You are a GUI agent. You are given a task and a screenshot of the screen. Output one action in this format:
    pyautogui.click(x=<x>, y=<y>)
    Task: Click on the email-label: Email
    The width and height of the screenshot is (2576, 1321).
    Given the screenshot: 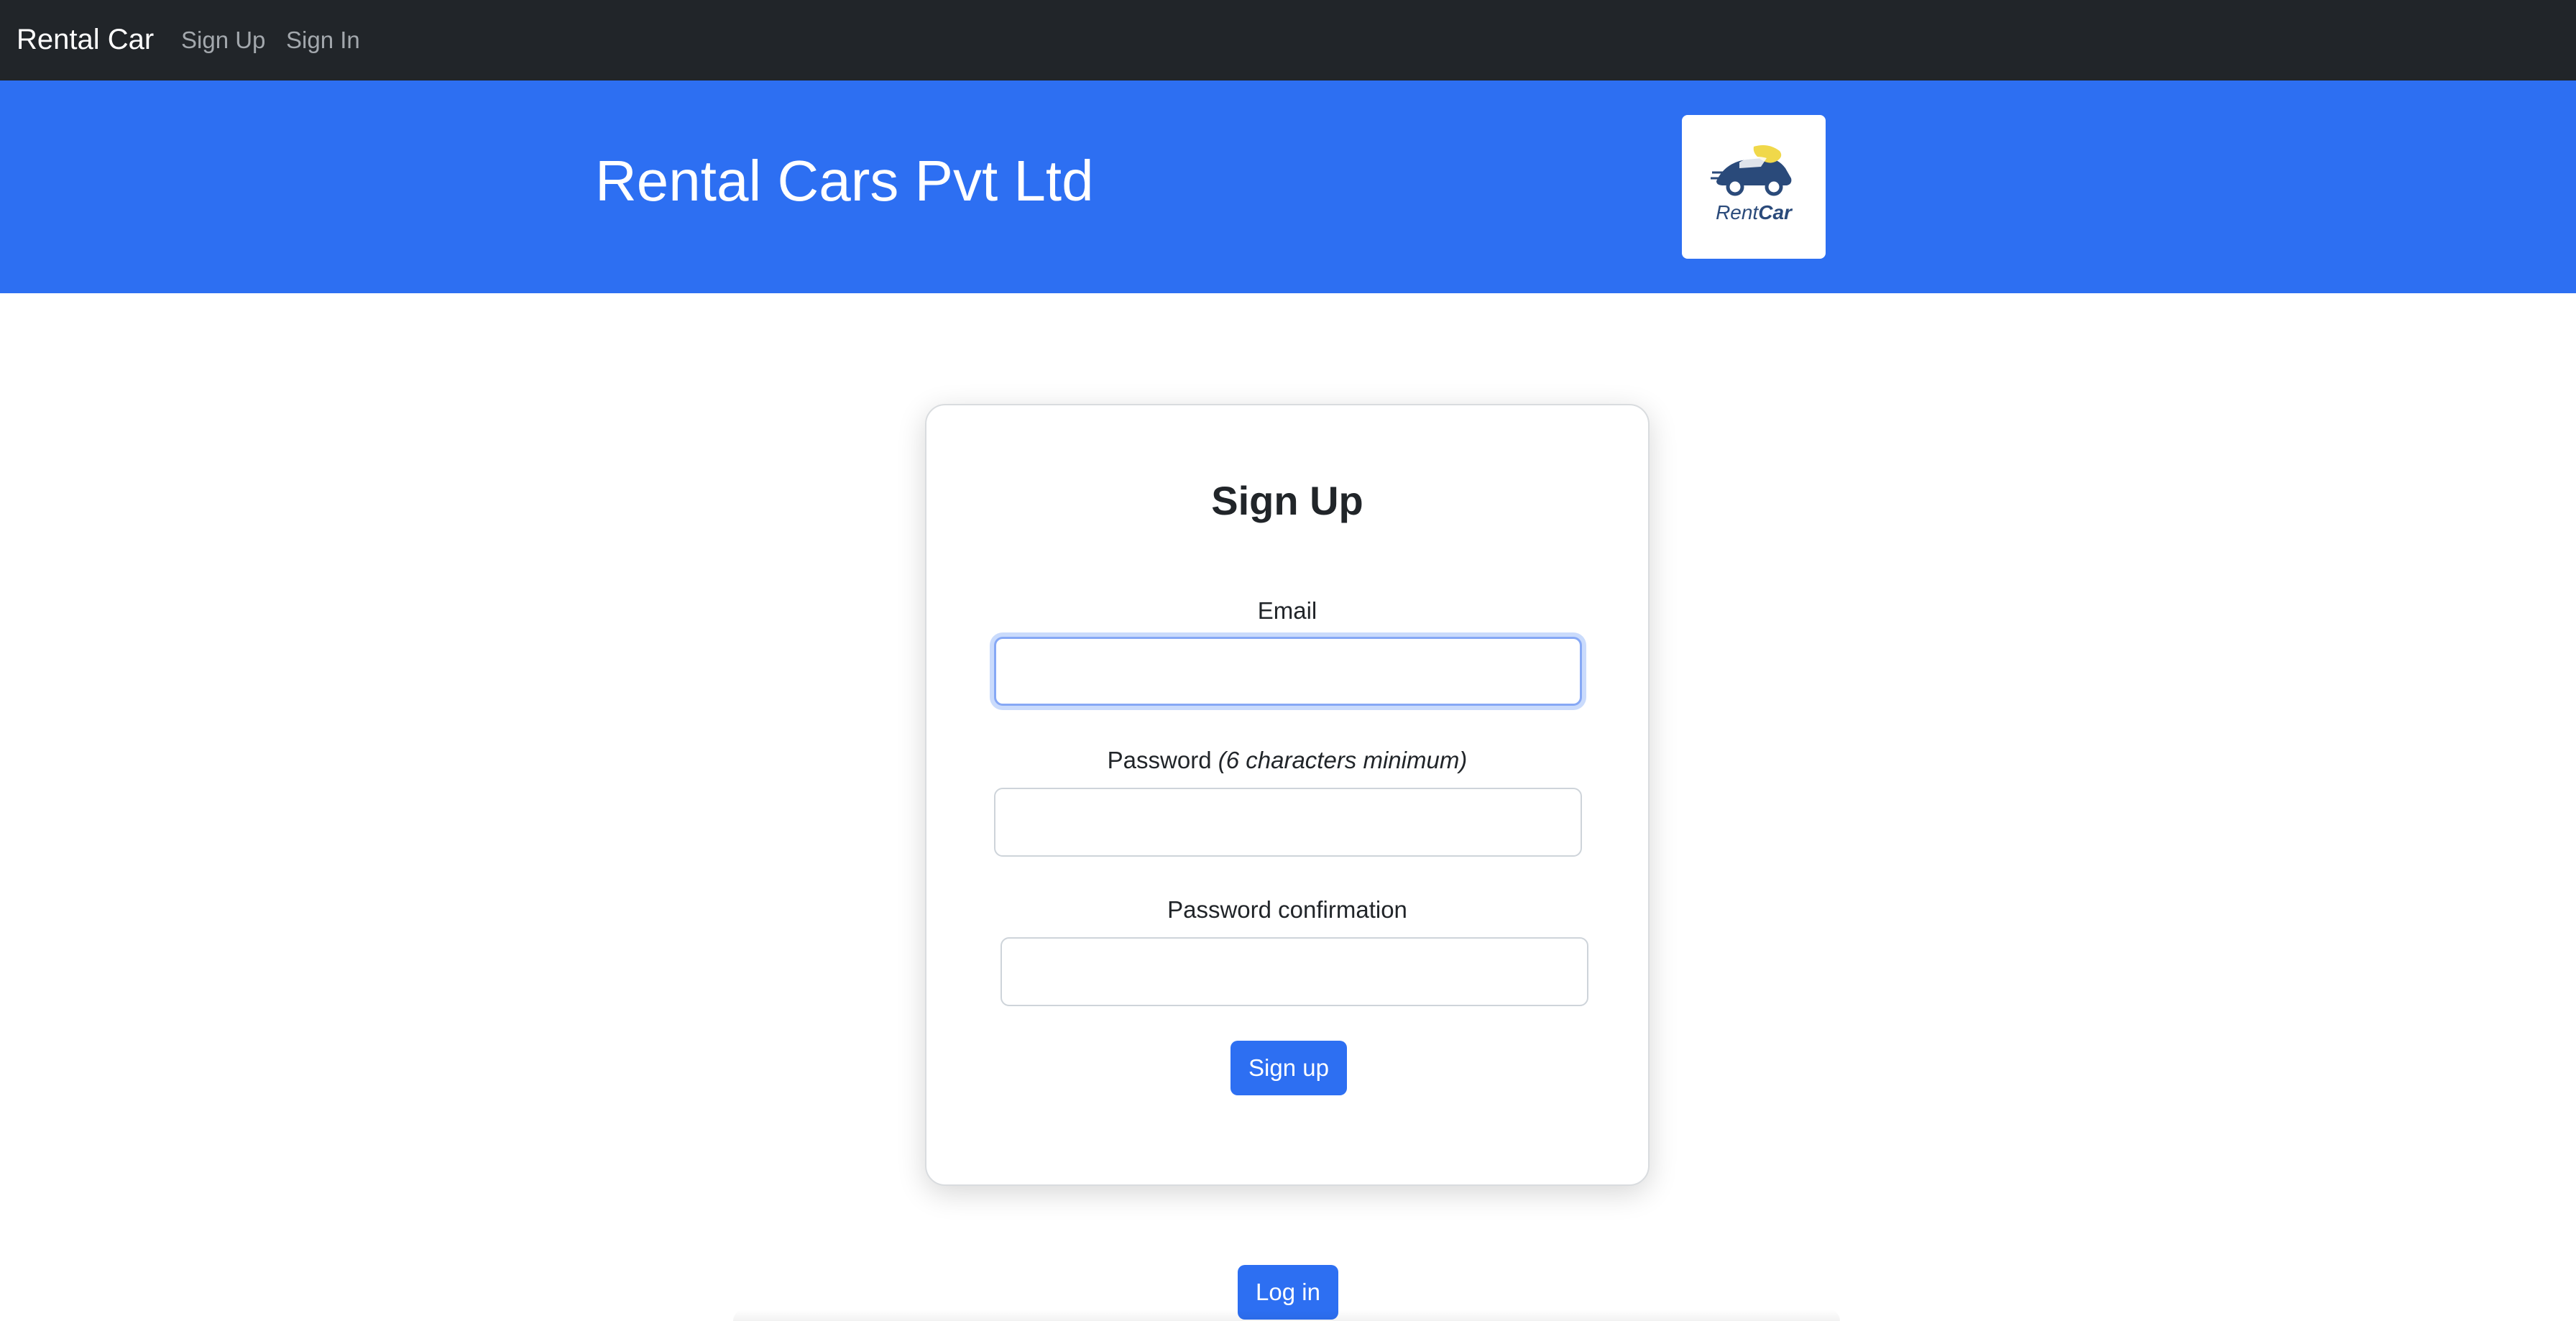 What is the action you would take?
    pyautogui.click(x=1287, y=610)
    